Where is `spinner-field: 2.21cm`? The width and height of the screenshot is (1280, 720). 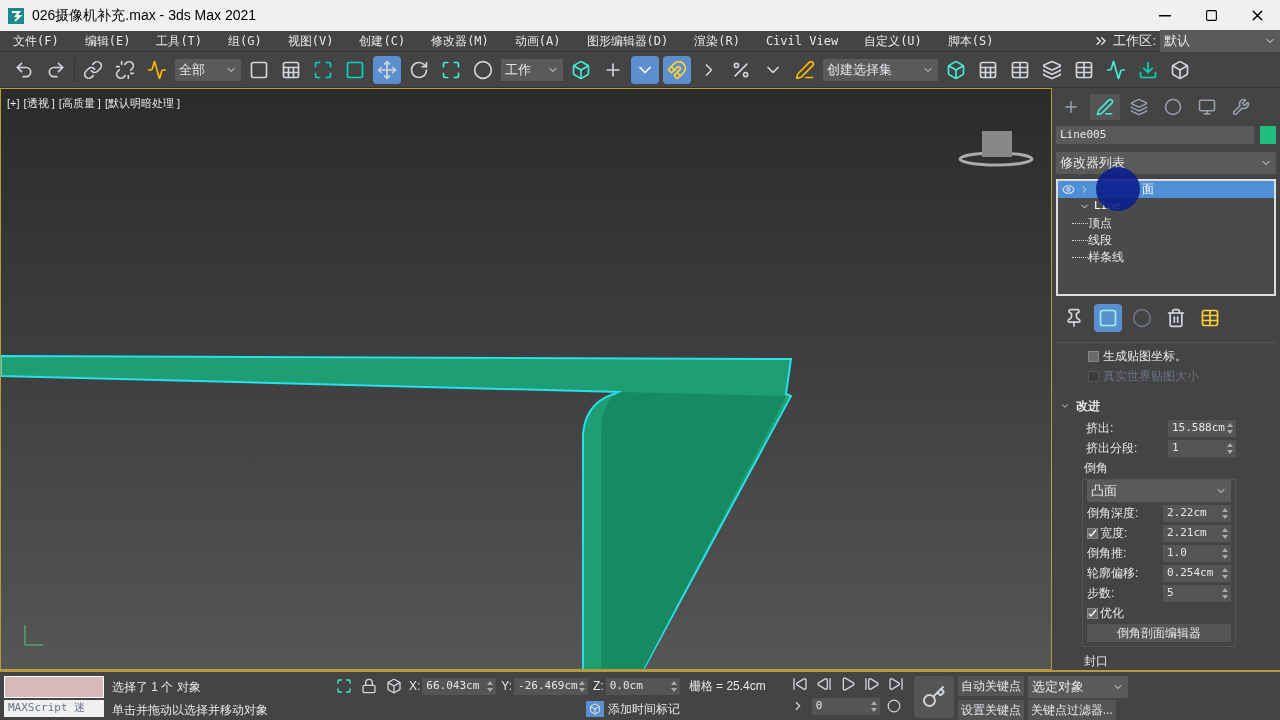
spinner-field: 2.21cm is located at coordinates (1197, 533).